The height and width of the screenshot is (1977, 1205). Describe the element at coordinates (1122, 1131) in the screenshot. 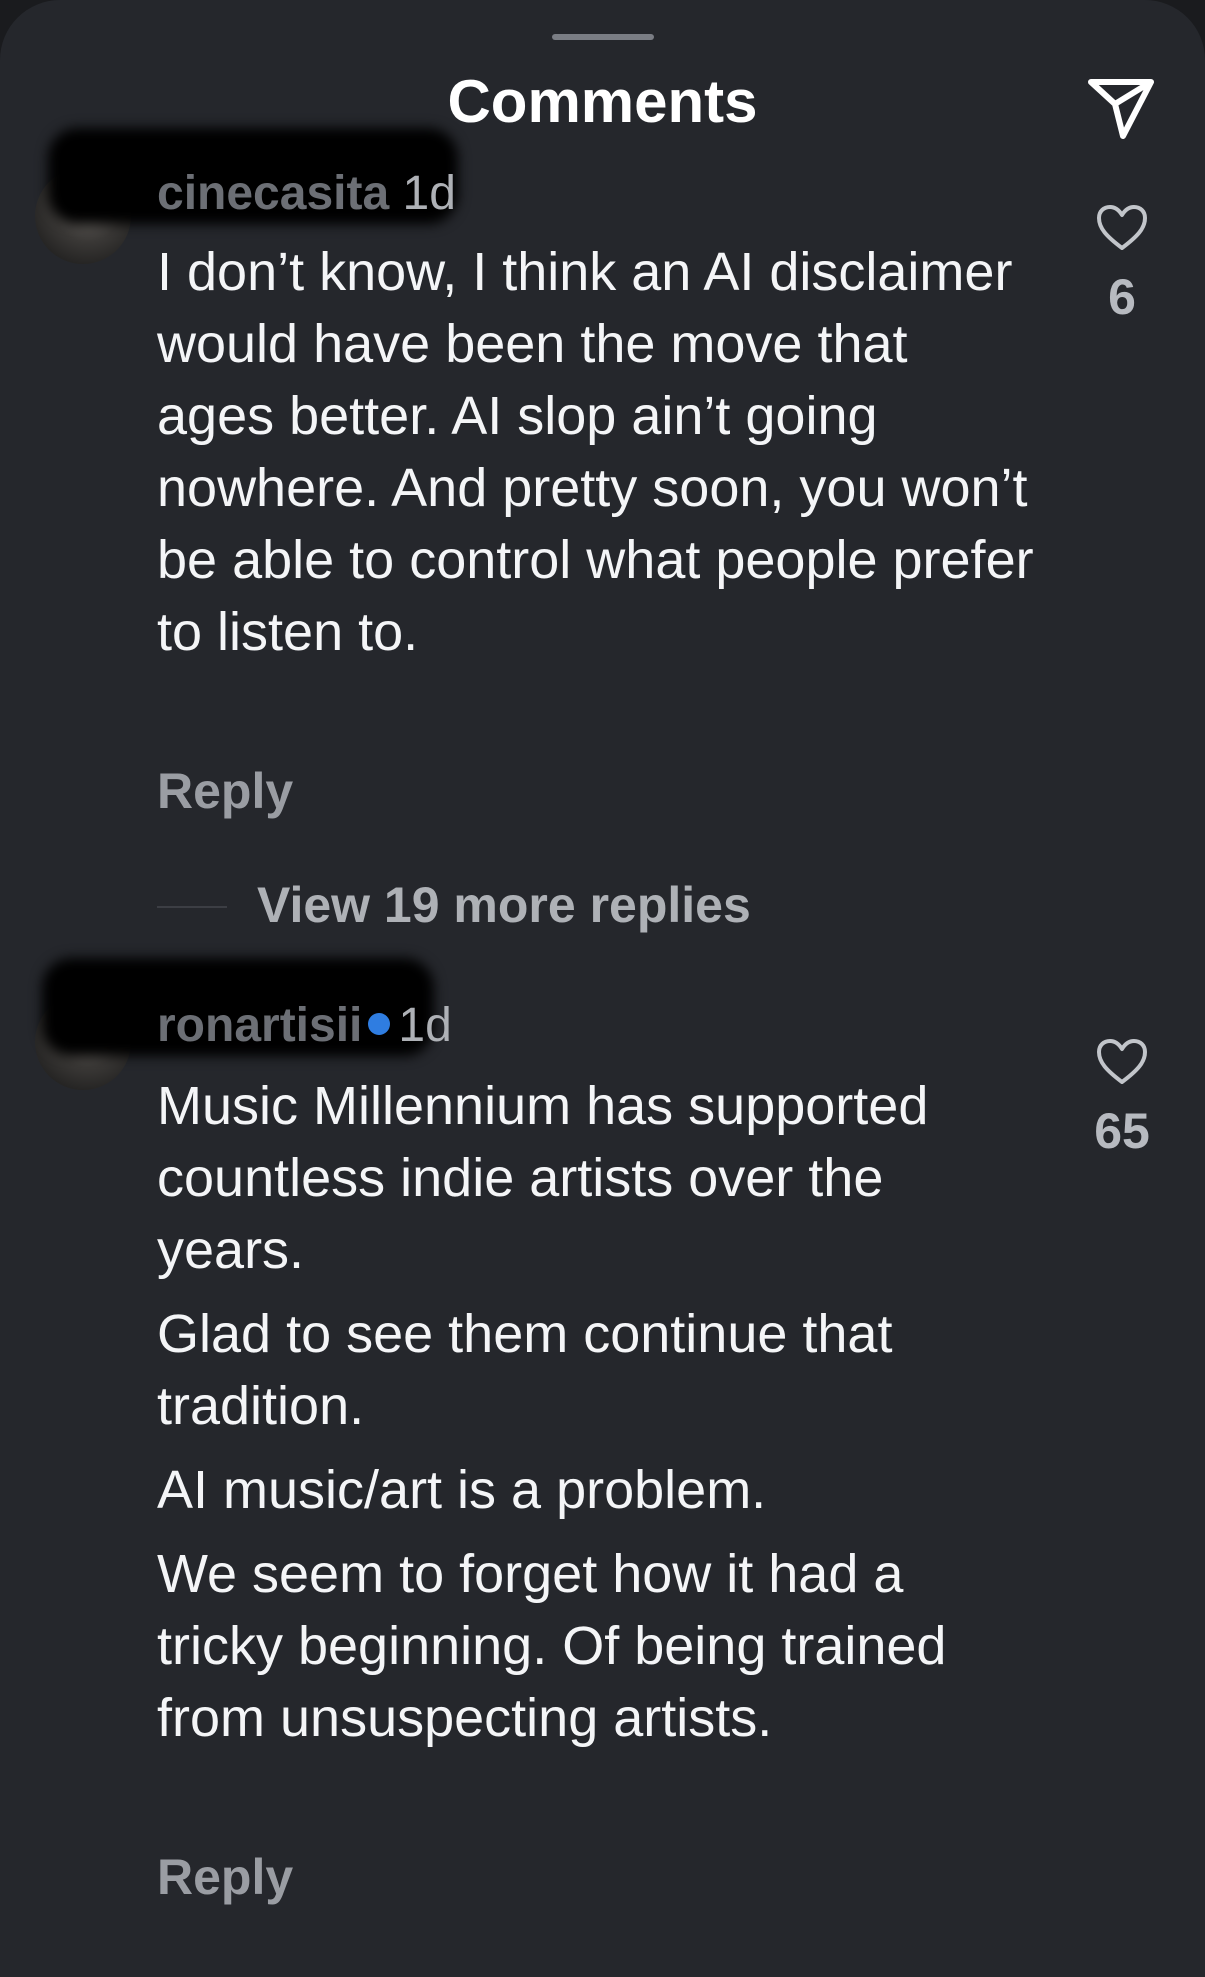

I see `like-count: 65` at that location.